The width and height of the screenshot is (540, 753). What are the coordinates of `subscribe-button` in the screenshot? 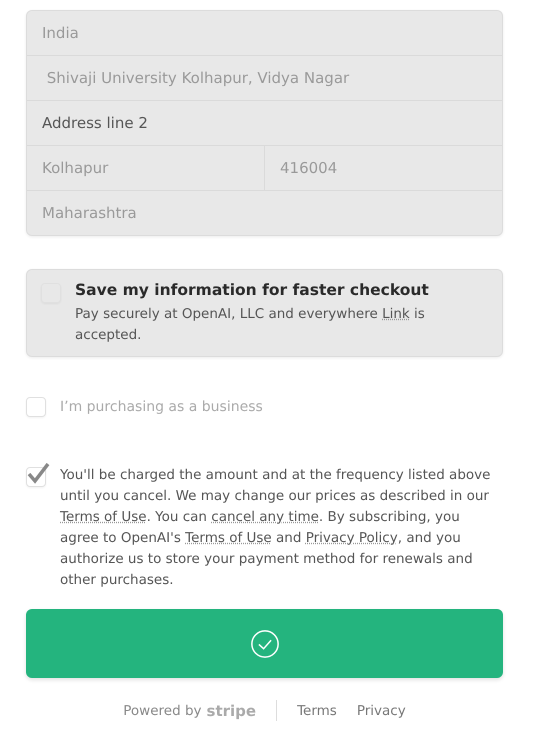 It's located at (264, 643).